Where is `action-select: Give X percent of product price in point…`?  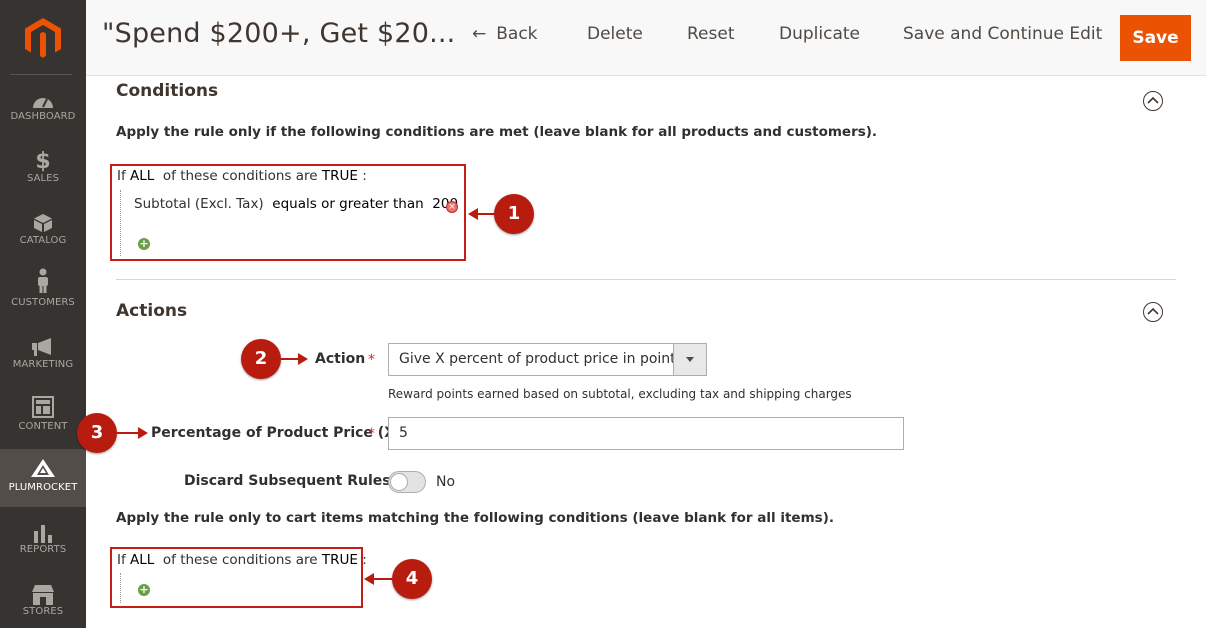 action-select: Give X percent of product price in point… is located at coordinates (547, 359).